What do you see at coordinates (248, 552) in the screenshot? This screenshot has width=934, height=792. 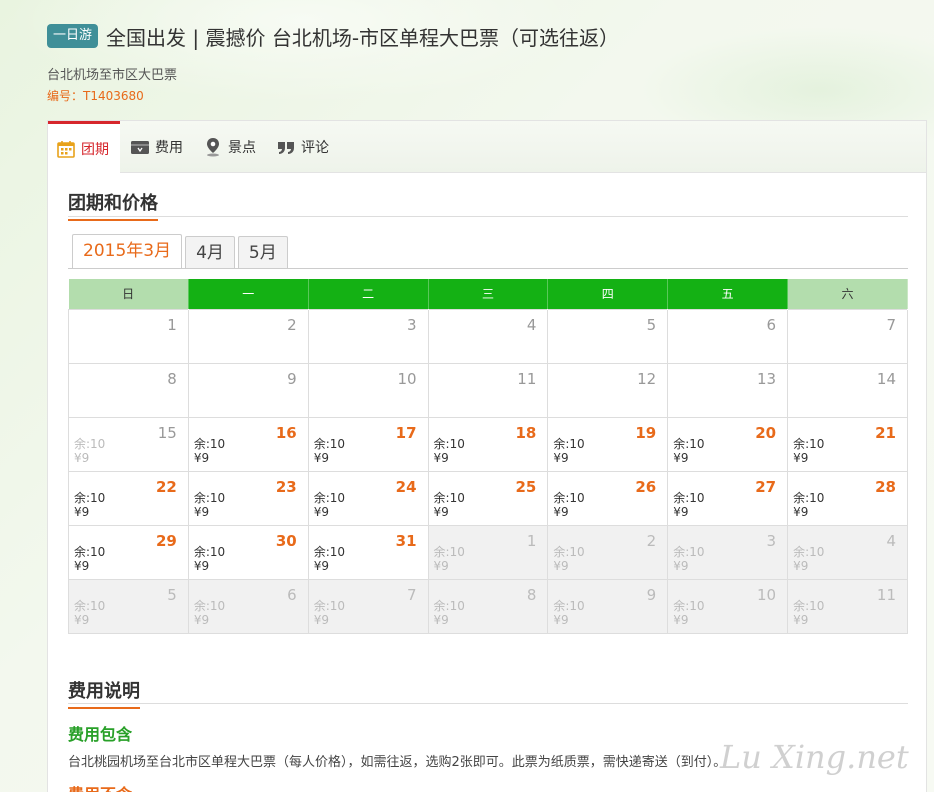 I see `calendar-day-cell: 30 余:10 ¥9` at bounding box center [248, 552].